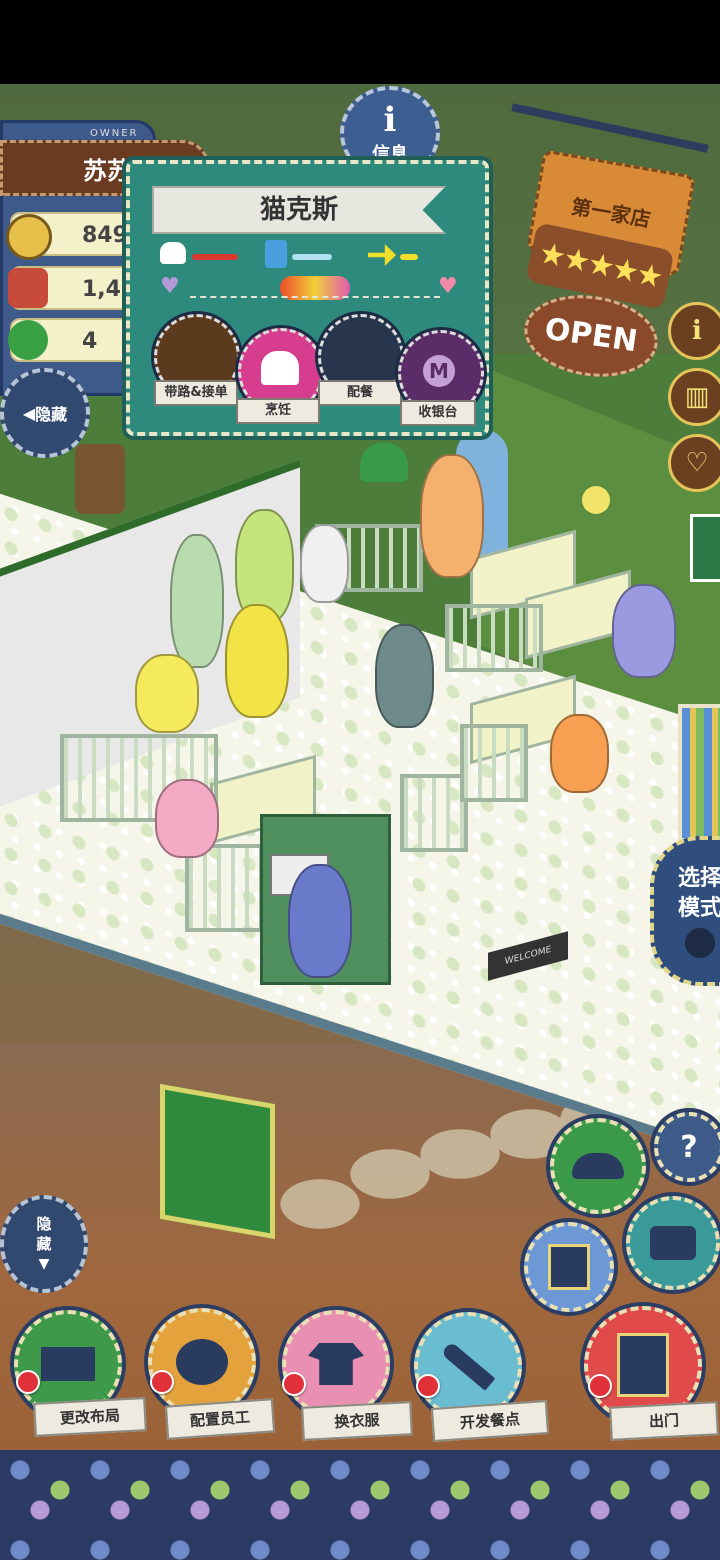 Image resolution: width=720 pixels, height=1560 pixels. Describe the element at coordinates (705, 548) in the screenshot. I see `exit-sign-icon` at that location.